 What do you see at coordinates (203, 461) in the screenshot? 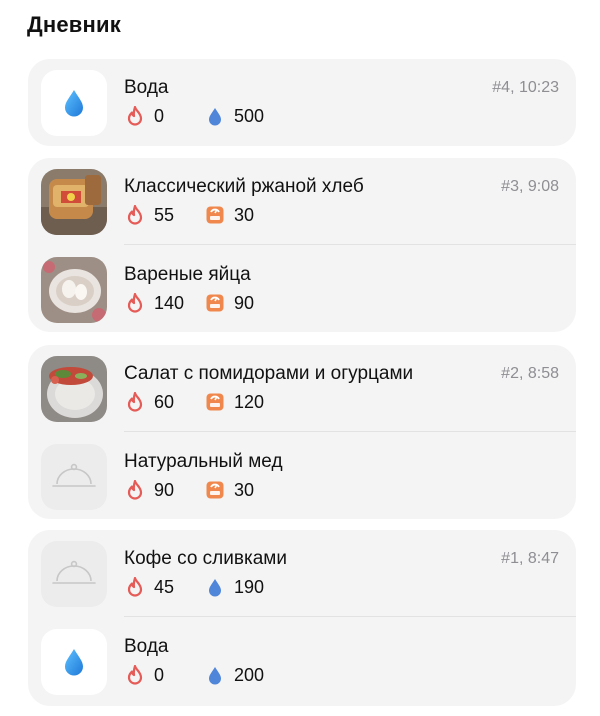
I see `entry-name: Натуральный мед` at bounding box center [203, 461].